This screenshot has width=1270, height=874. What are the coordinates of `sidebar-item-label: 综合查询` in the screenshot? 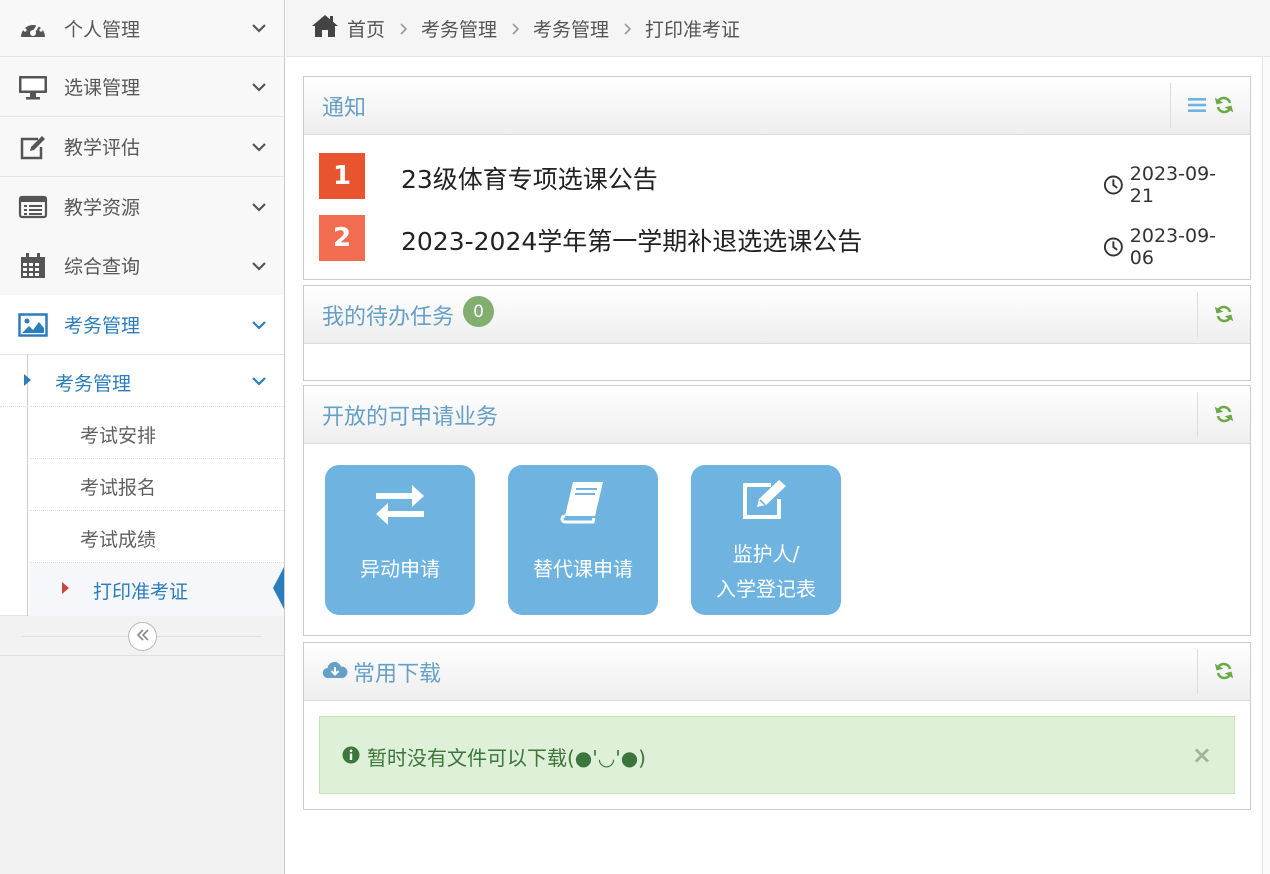 It's located at (102, 267).